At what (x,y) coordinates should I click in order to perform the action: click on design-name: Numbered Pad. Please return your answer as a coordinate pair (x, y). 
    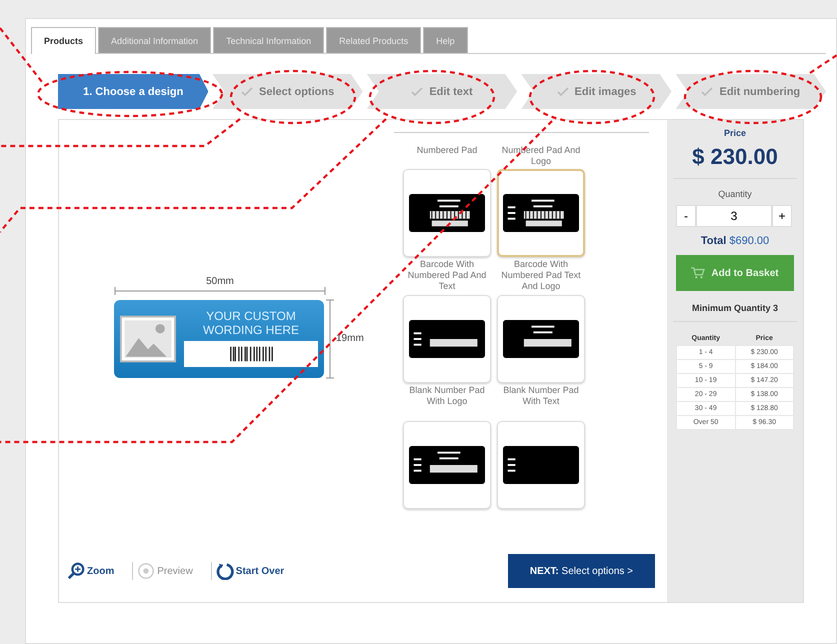
    Looking at the image, I should click on (447, 151).